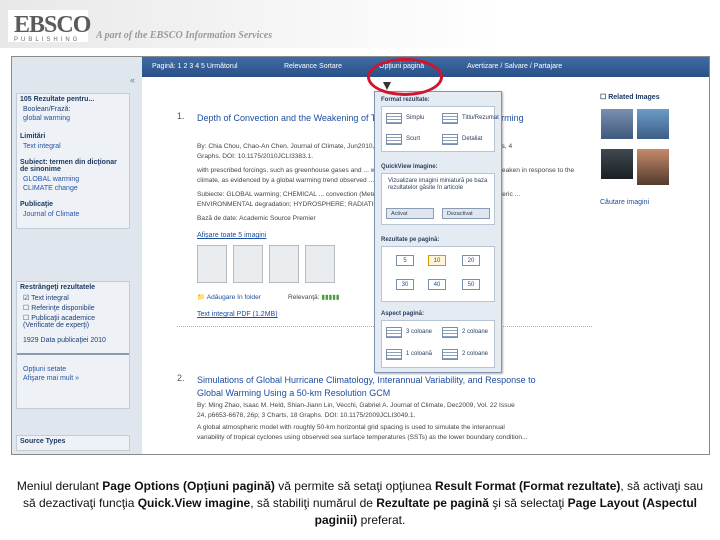 The image size is (720, 540). I want to click on result-format-heading: Format rezultate:, so click(405, 100).